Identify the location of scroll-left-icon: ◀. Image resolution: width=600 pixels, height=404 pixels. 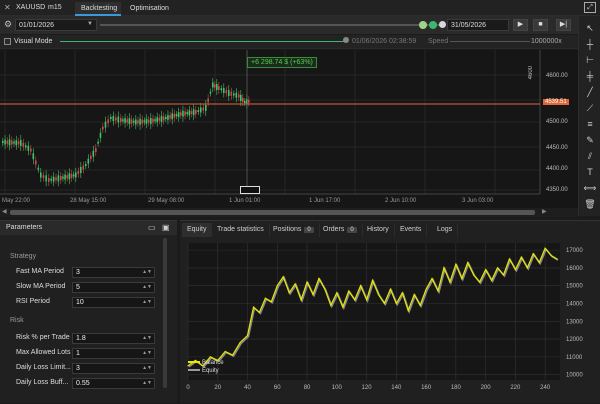
(4, 211).